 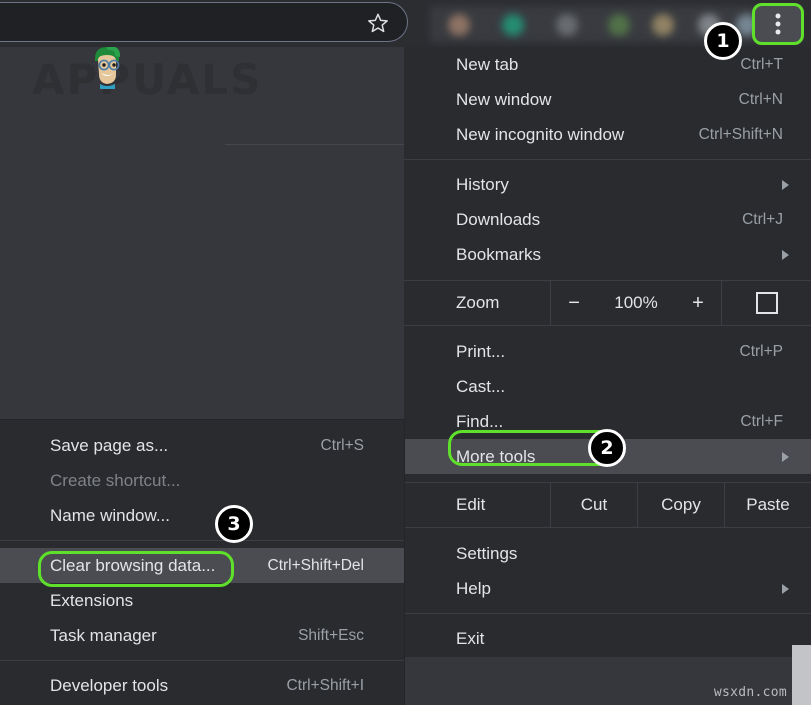 What do you see at coordinates (698, 303) in the screenshot?
I see `zoom-in-button: +` at bounding box center [698, 303].